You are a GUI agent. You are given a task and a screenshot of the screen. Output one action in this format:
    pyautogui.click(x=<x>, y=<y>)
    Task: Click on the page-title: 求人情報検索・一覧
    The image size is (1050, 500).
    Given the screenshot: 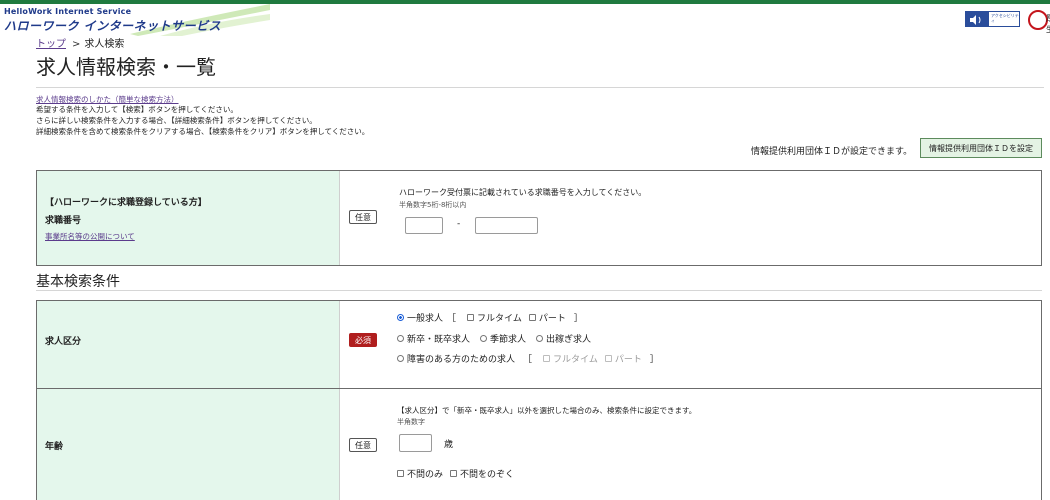 What is the action you would take?
    pyautogui.click(x=126, y=67)
    